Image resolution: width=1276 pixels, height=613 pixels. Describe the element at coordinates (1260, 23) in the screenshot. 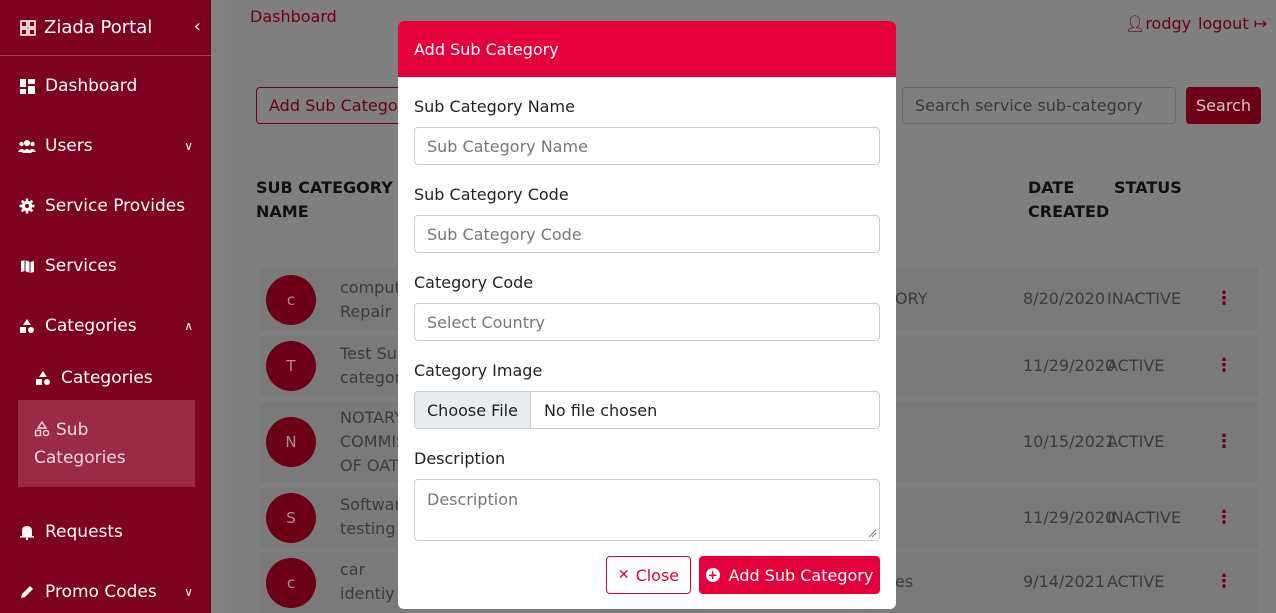

I see `logout-icon: ↦` at that location.